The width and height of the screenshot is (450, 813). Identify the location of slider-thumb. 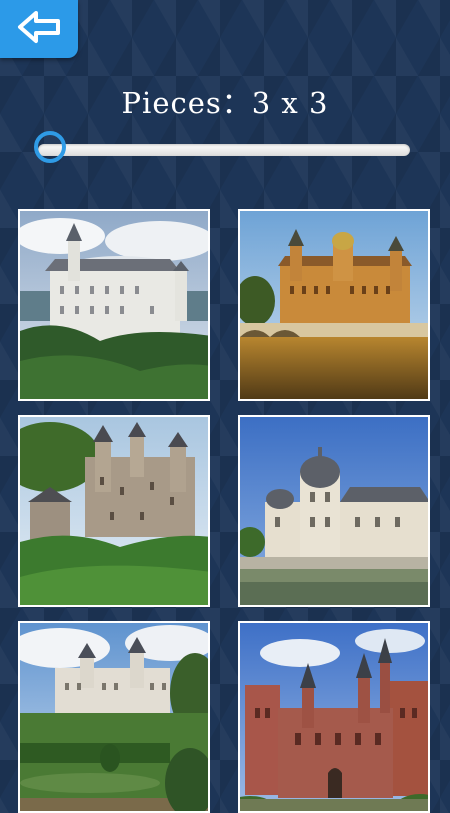
(50, 147).